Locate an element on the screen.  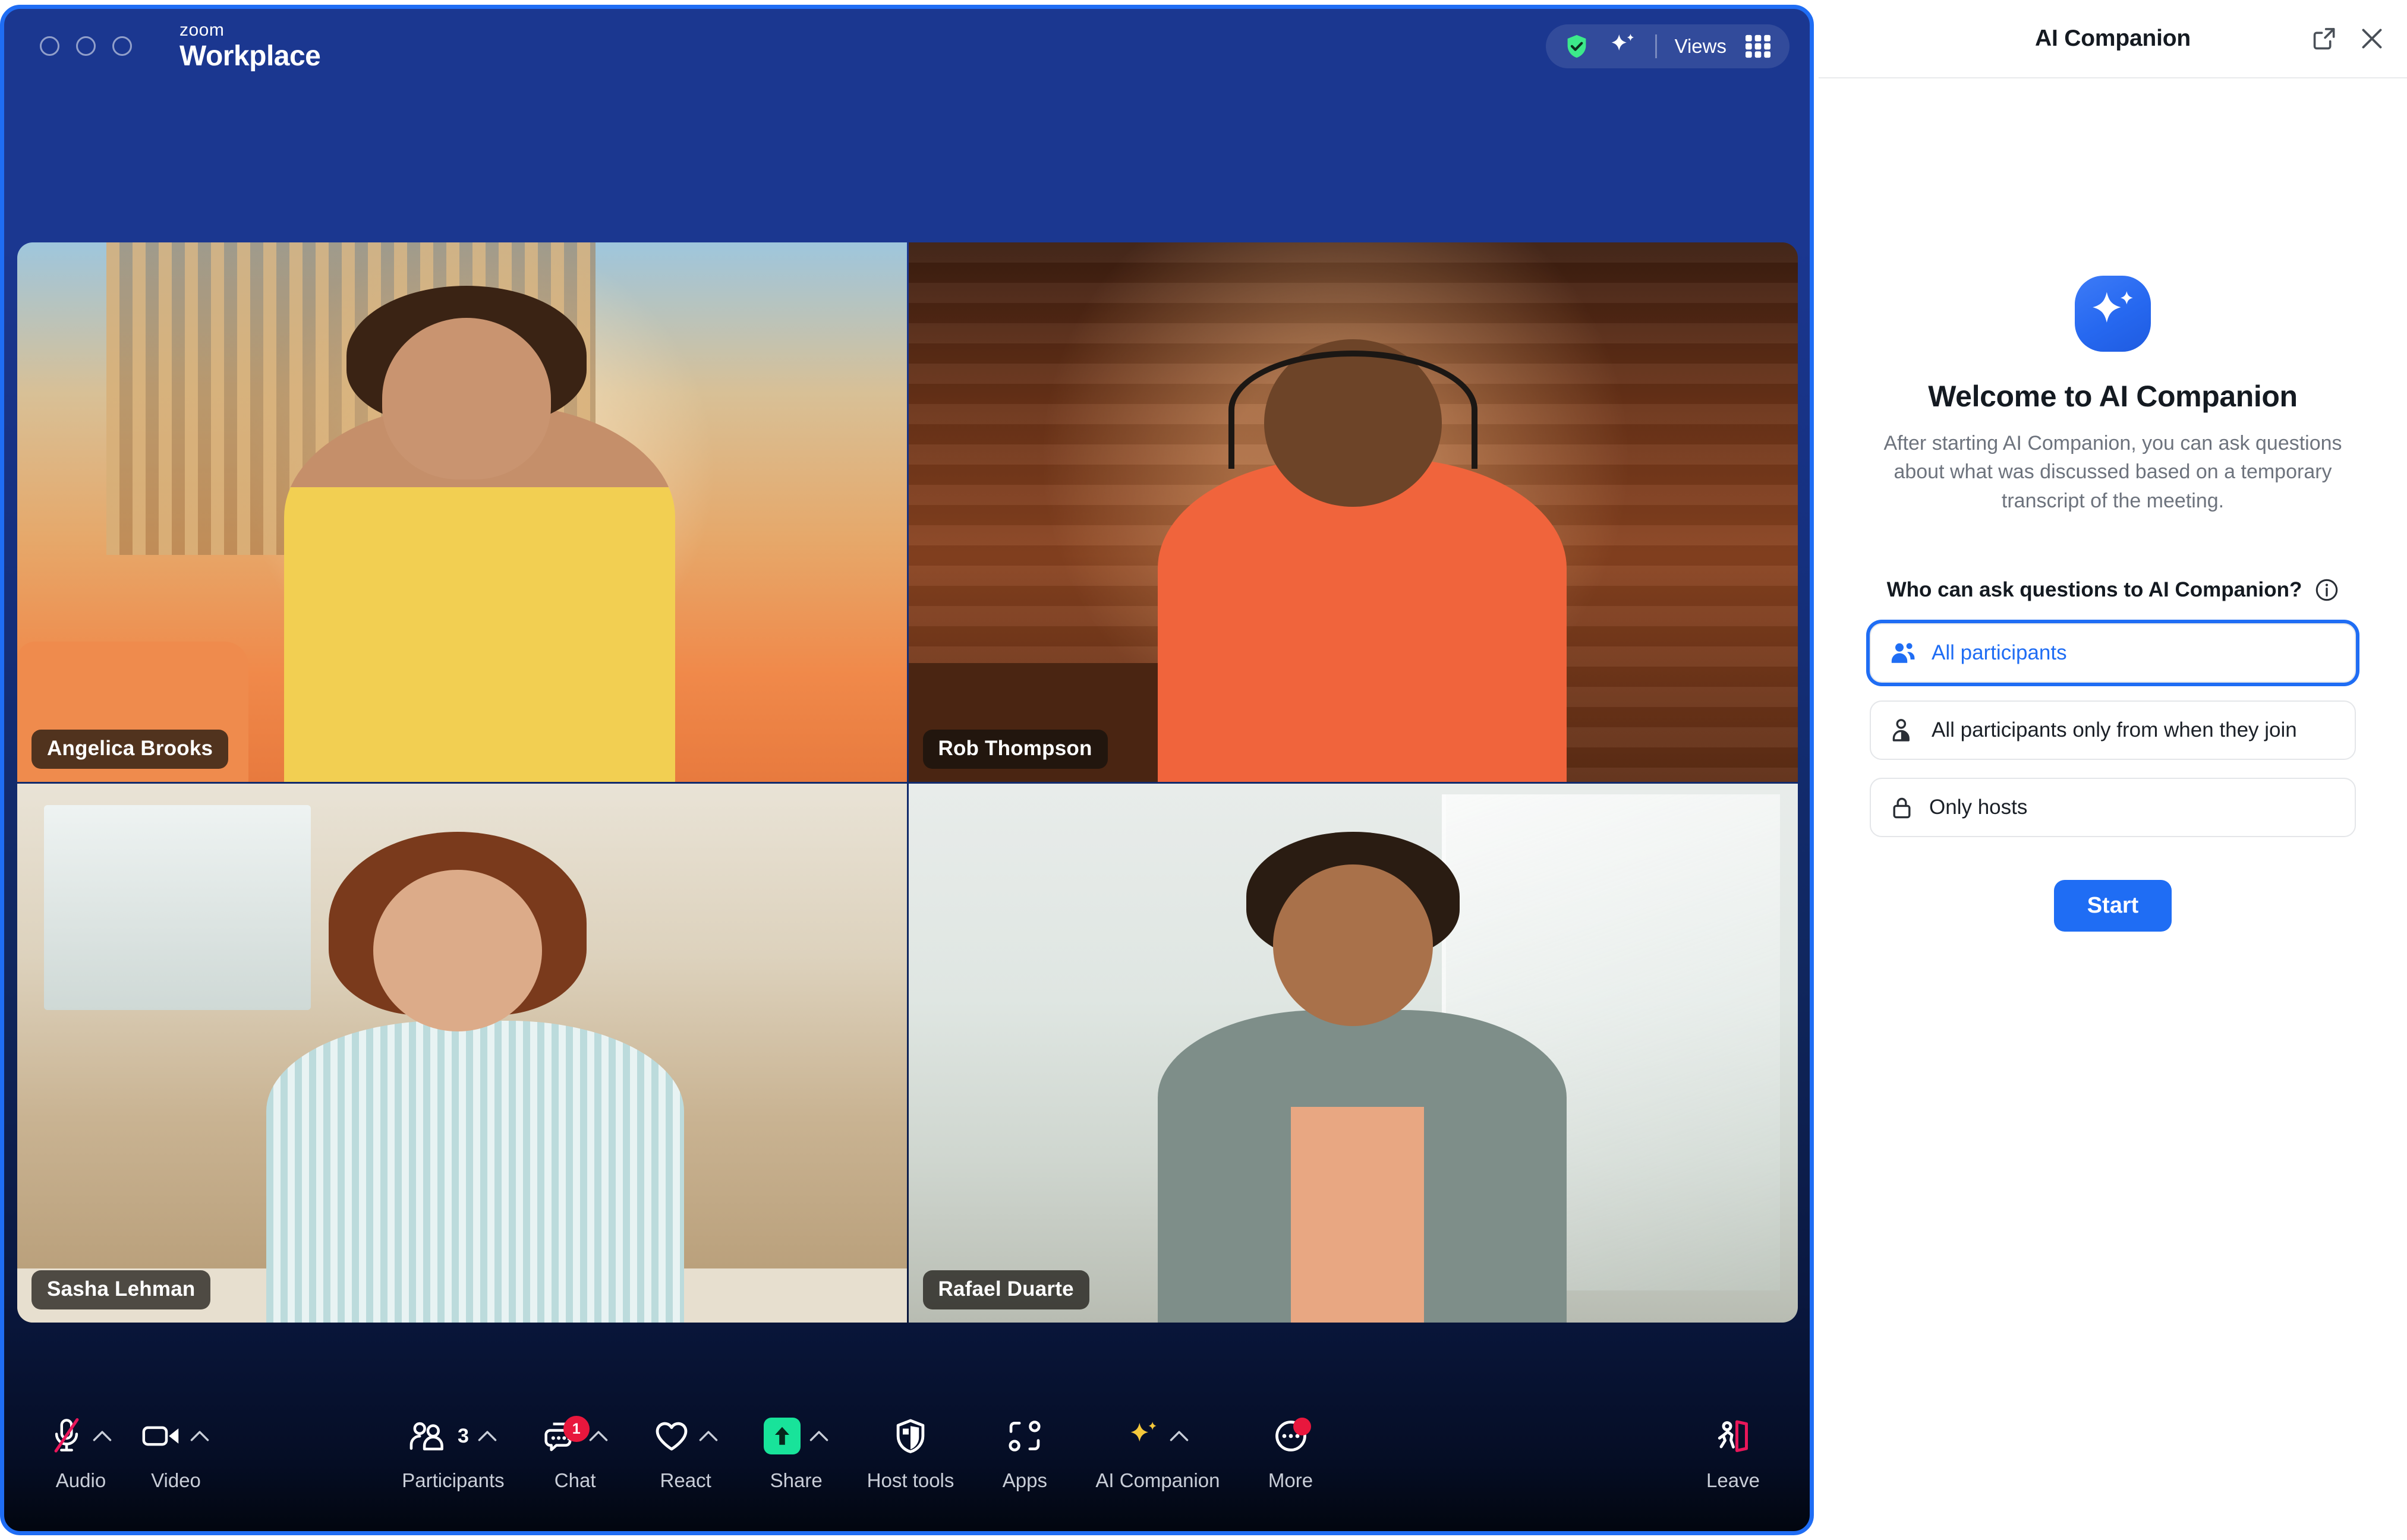
participant-name-badge: Angelica Brooks is located at coordinates (130, 749).